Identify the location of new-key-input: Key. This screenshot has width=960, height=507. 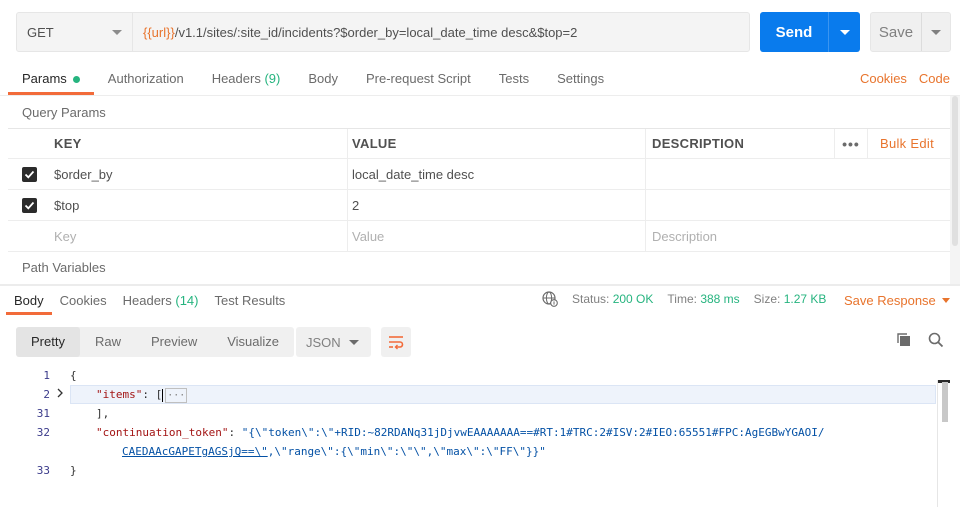
(199, 236).